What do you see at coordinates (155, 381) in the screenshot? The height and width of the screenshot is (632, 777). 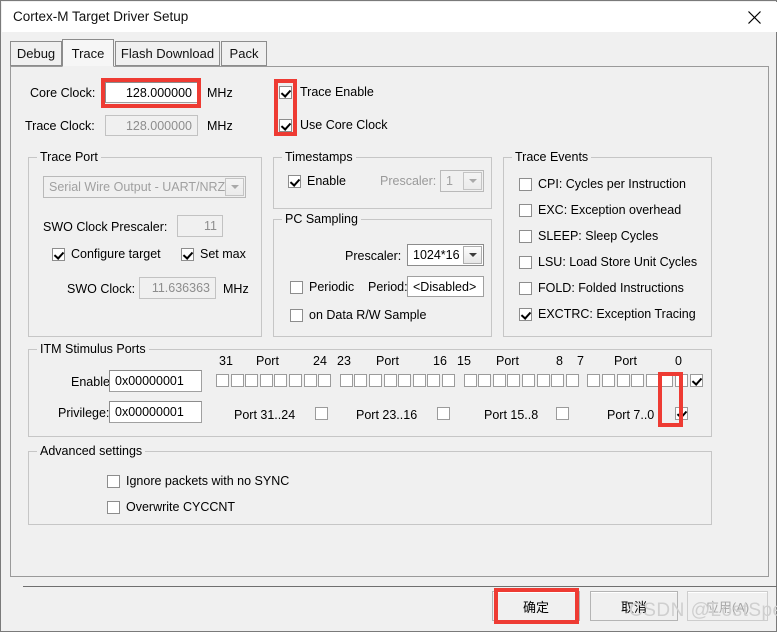 I see `itm-enable-input: 0x00000001` at bounding box center [155, 381].